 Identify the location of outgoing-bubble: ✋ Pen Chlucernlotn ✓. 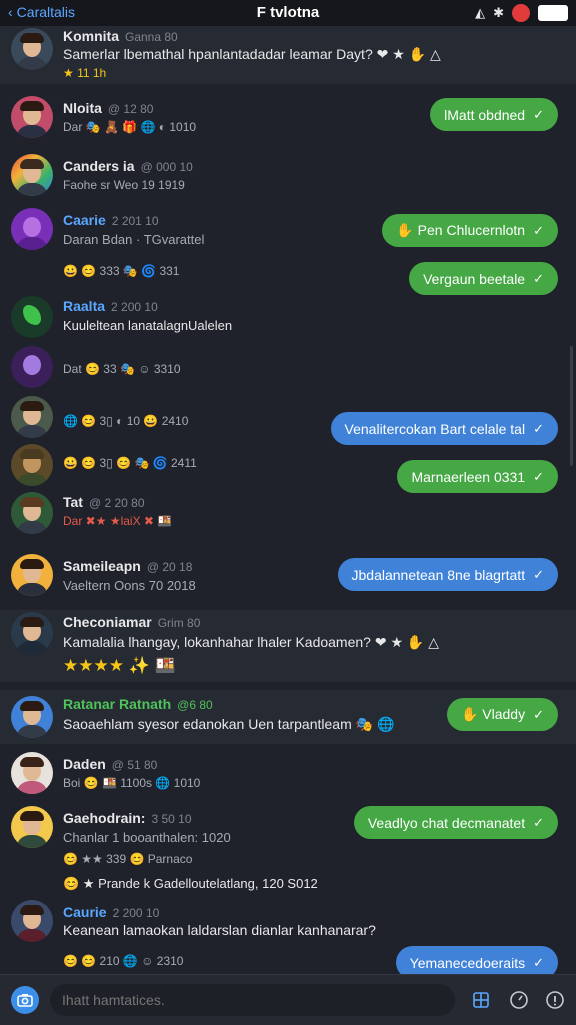
(470, 230).